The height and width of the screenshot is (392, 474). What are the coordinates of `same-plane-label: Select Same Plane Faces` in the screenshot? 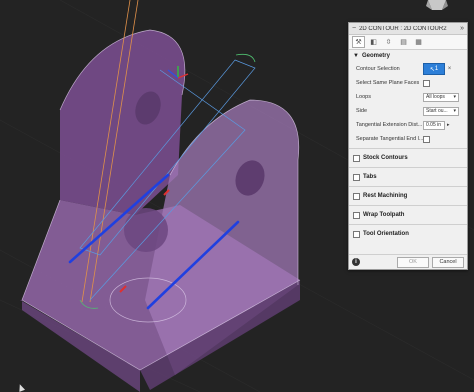 It's located at (388, 83).